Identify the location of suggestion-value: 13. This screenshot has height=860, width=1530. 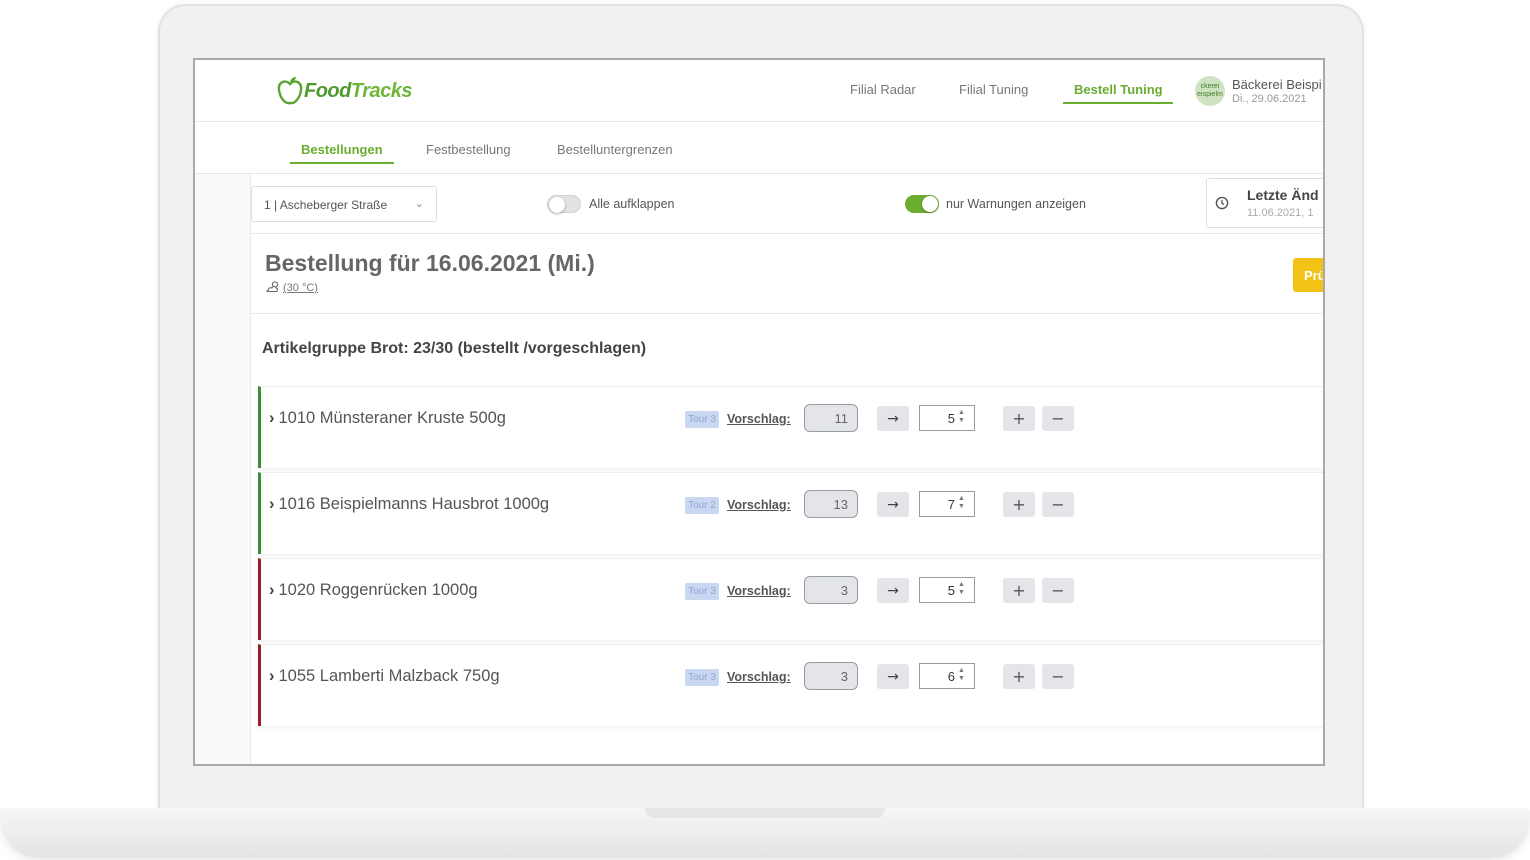
(831, 504).